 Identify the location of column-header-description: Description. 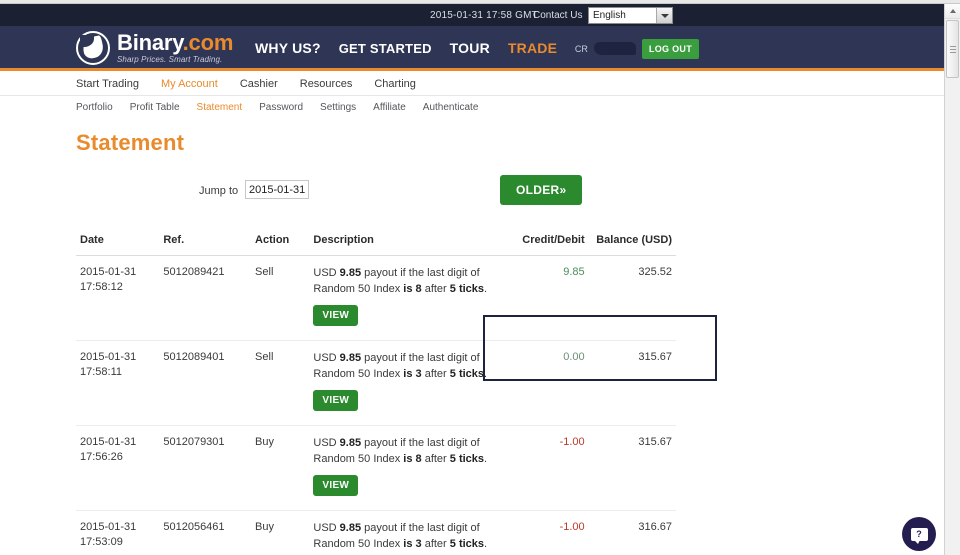
(408, 242).